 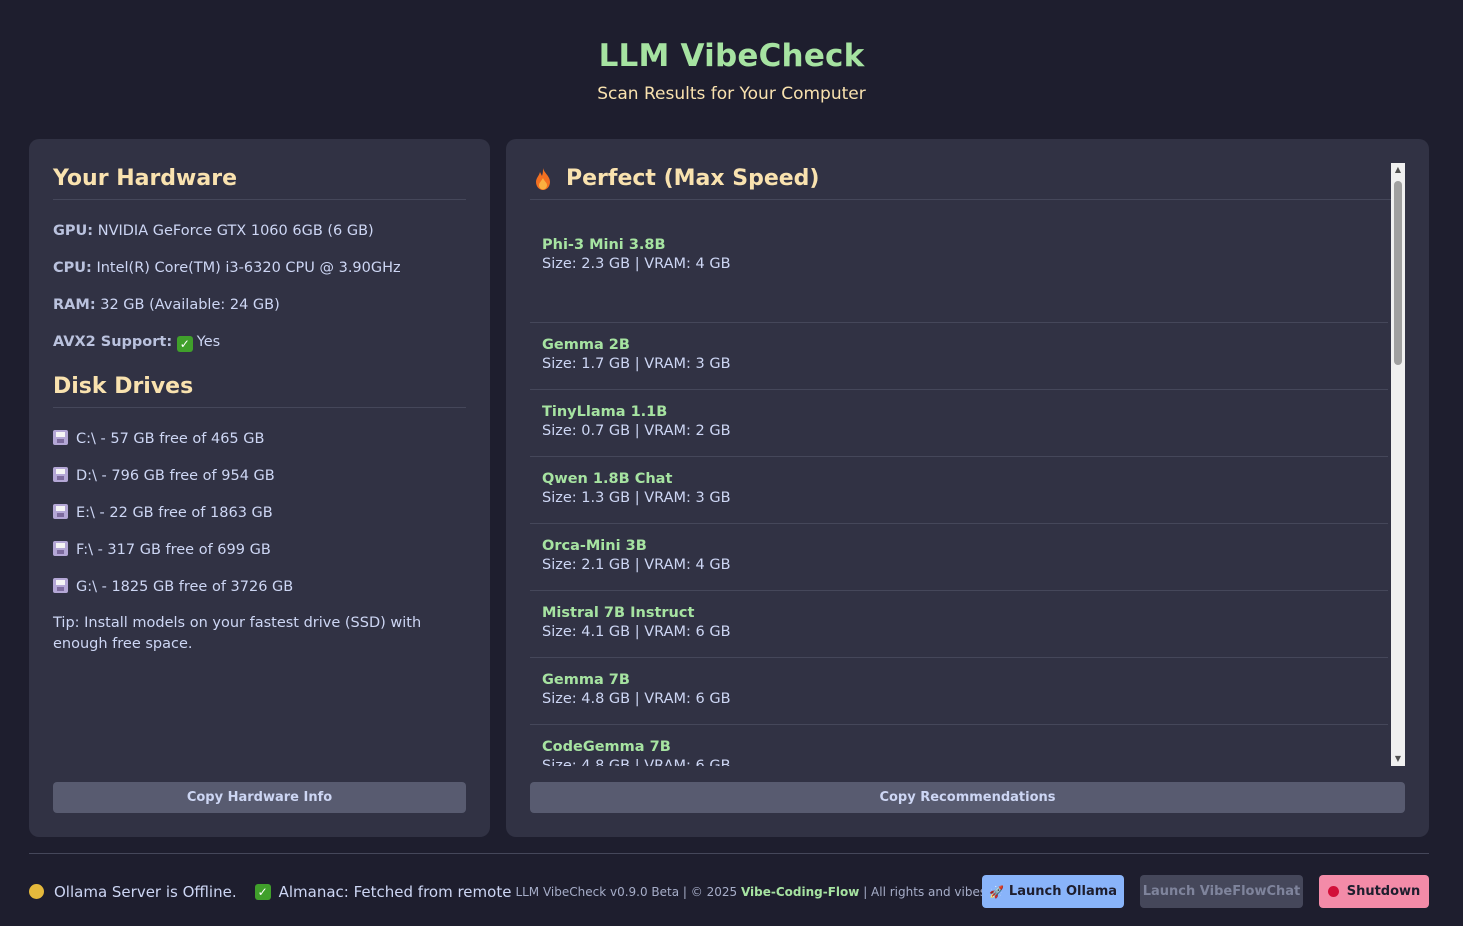 I want to click on disk-item-text: F:\ - 317 GB free of 699 GB, so click(x=173, y=550).